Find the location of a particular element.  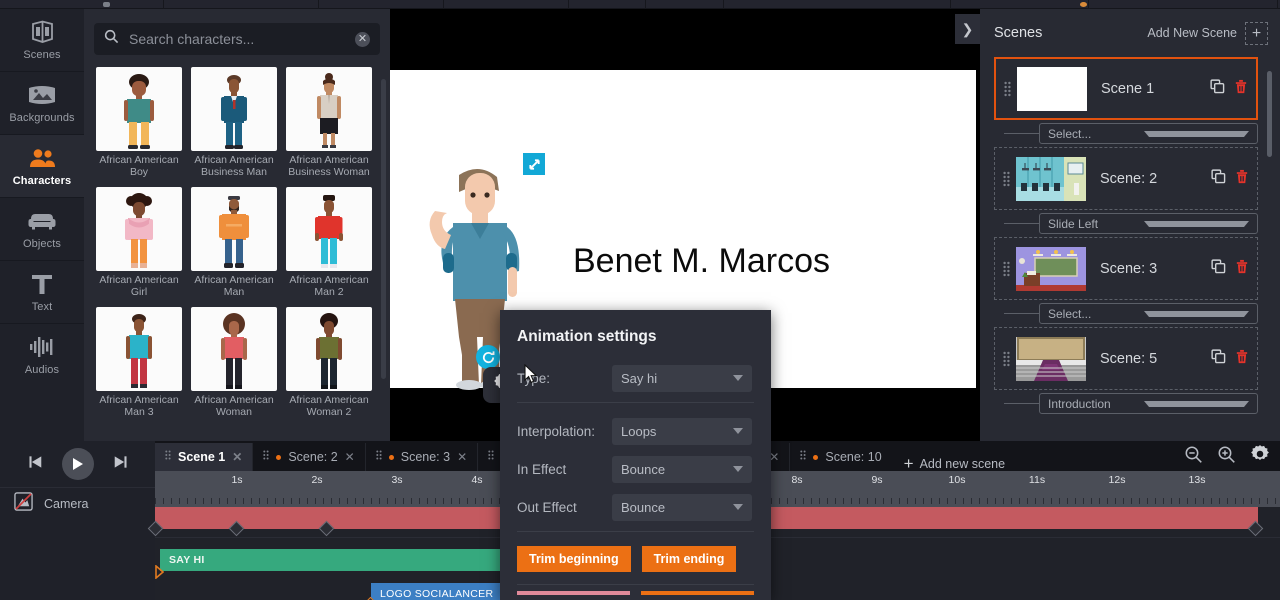

add-new-scene-timeline-button: + Add new scene is located at coordinates (954, 463).